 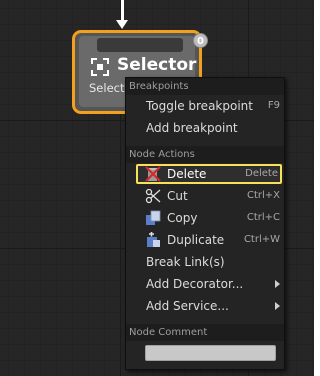 What do you see at coordinates (185, 262) in the screenshot?
I see `menu-item-label: Break Link(s)` at bounding box center [185, 262].